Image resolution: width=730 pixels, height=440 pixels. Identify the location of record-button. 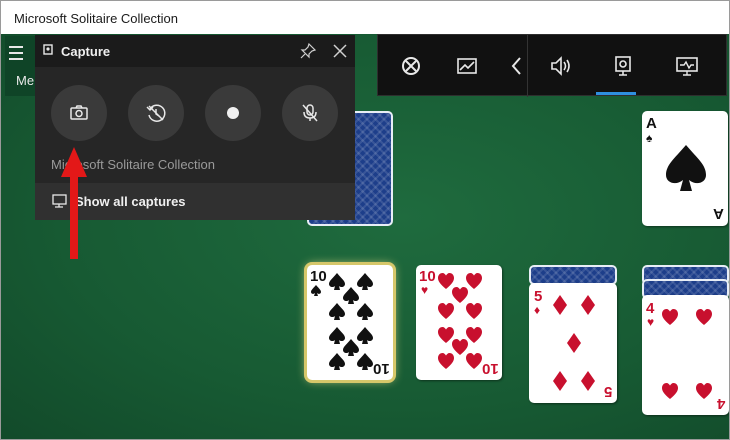
(233, 113).